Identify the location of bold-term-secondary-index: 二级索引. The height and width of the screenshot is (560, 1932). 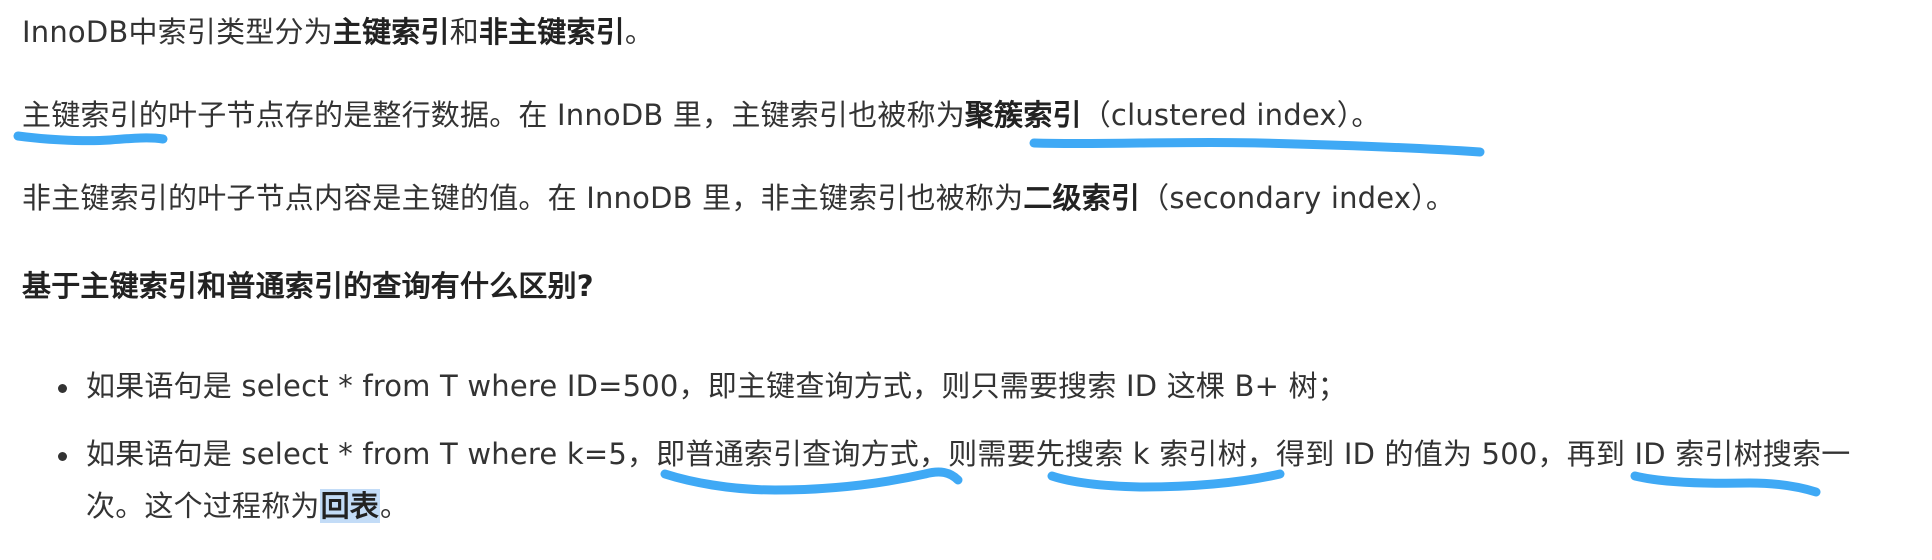
(1082, 198).